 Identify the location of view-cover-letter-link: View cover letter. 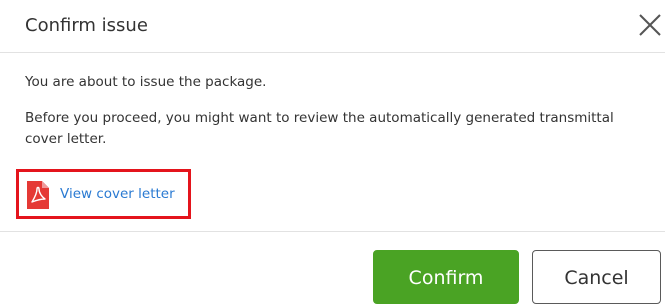
(117, 194).